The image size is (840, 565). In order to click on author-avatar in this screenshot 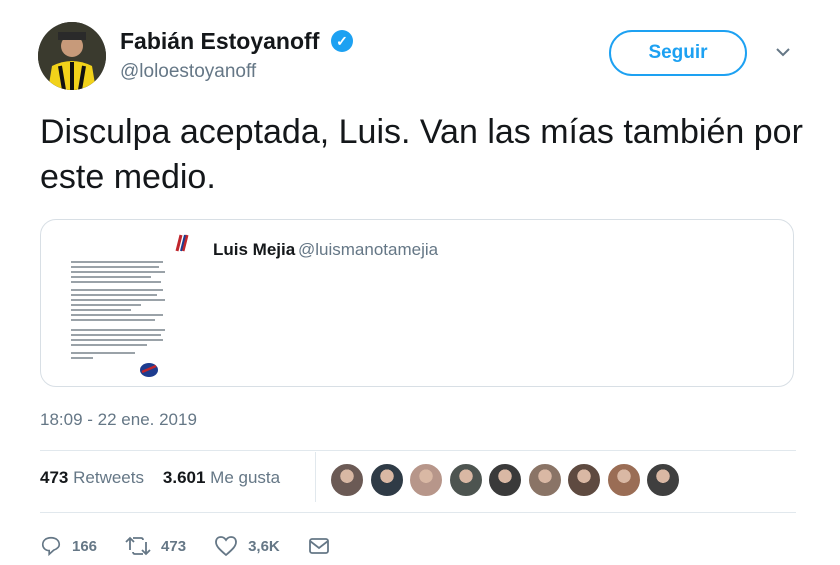, I will do `click(72, 56)`.